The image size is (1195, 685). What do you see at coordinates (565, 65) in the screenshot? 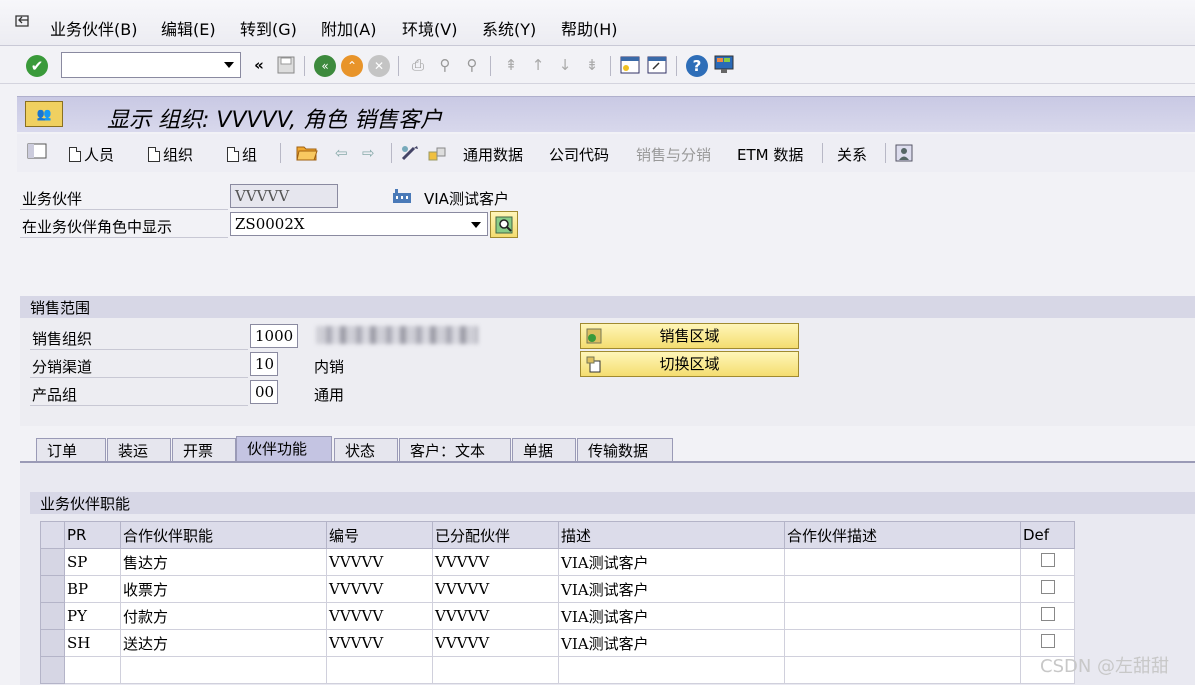
I see `next-page-icon: ↓` at bounding box center [565, 65].